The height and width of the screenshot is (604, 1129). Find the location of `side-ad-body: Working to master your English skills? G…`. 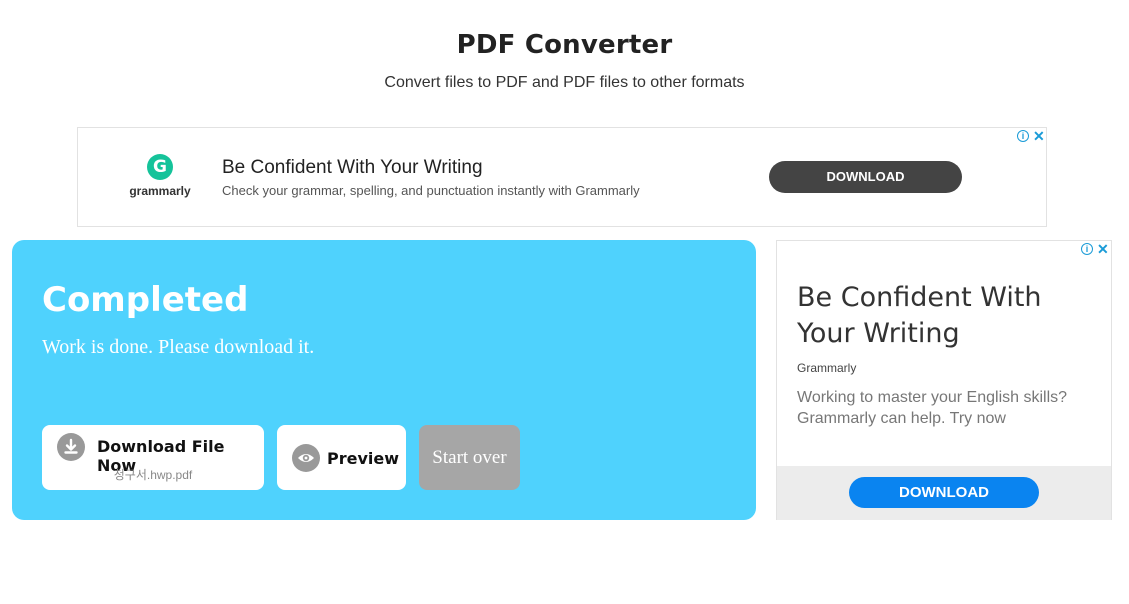

side-ad-body: Working to master your English skills? G… is located at coordinates (932, 408).